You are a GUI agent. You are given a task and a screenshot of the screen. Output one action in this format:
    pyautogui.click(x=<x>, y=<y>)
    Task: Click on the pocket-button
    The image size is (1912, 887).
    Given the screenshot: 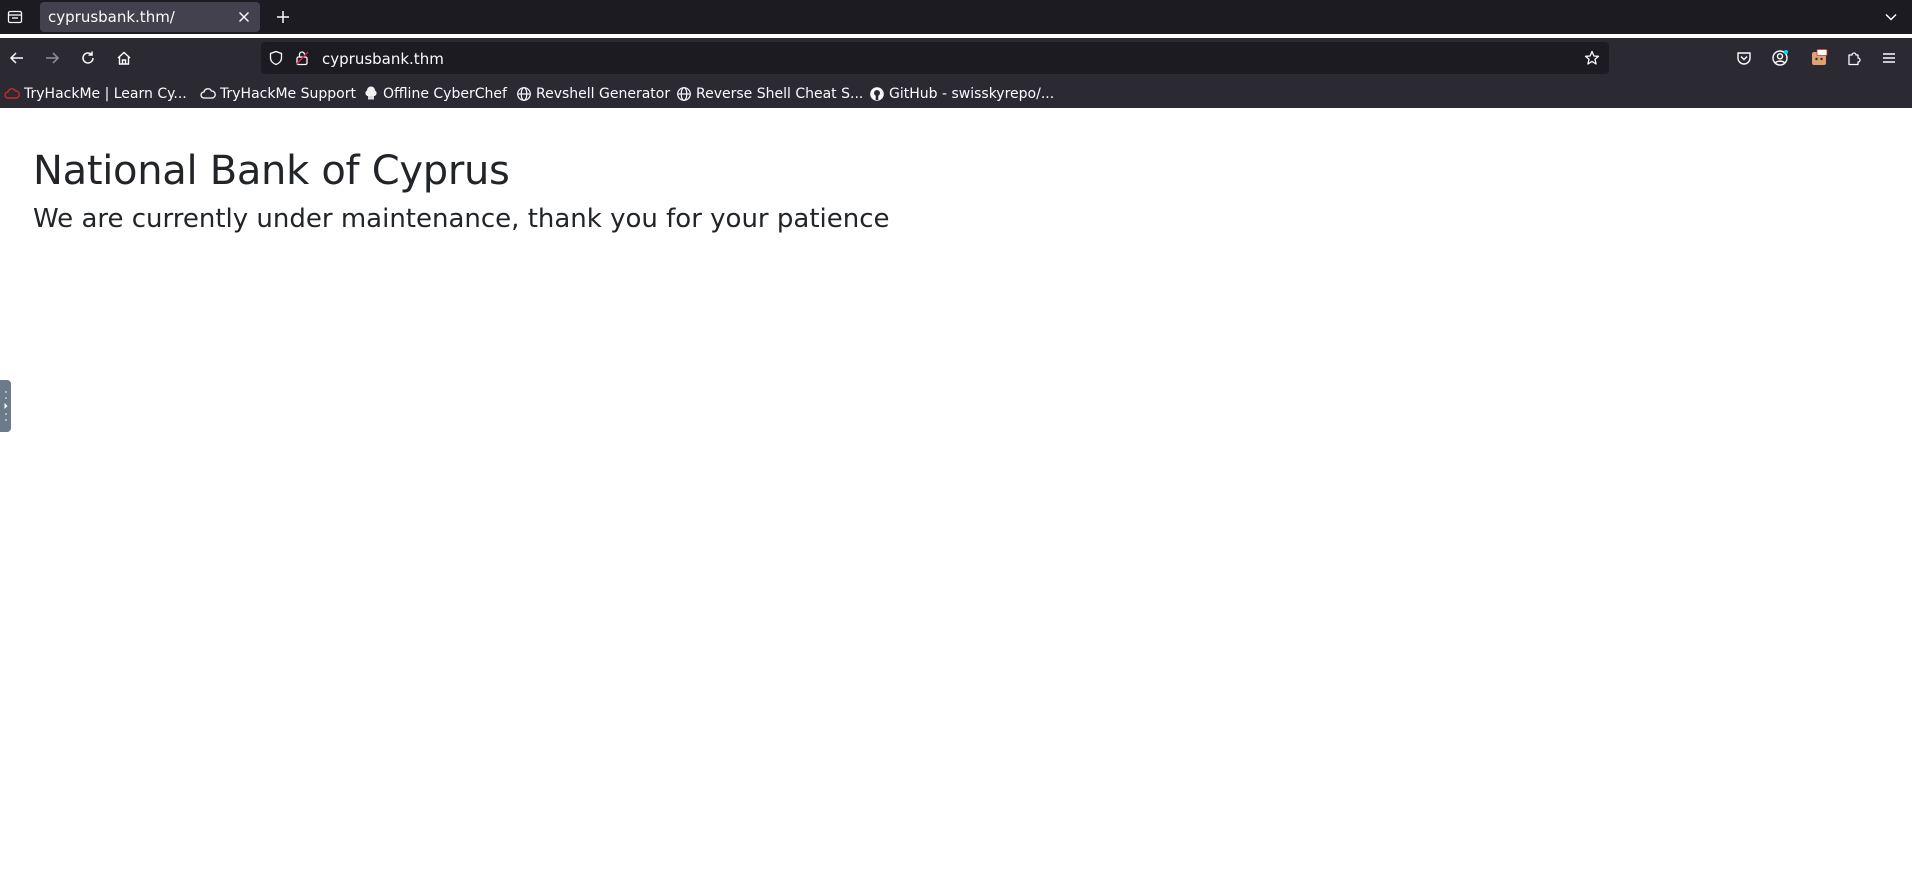 What is the action you would take?
    pyautogui.click(x=1744, y=58)
    